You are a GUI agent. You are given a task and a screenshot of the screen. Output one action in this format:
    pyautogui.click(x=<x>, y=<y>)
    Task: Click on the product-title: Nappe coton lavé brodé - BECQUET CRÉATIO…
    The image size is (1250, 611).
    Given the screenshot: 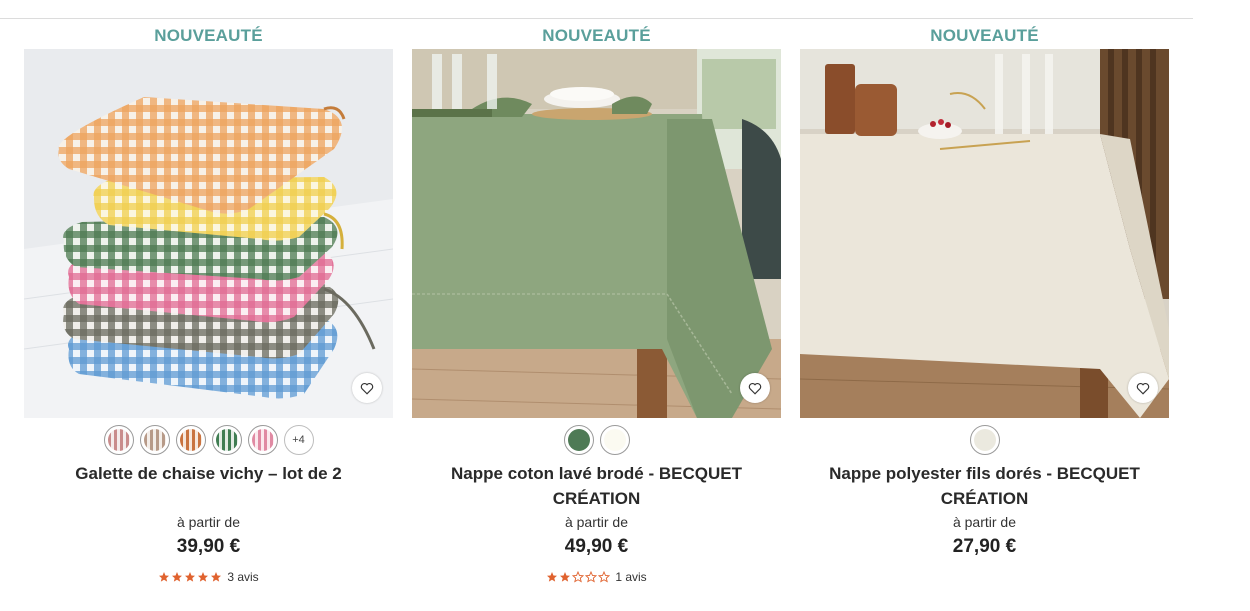 What is the action you would take?
    pyautogui.click(x=596, y=486)
    